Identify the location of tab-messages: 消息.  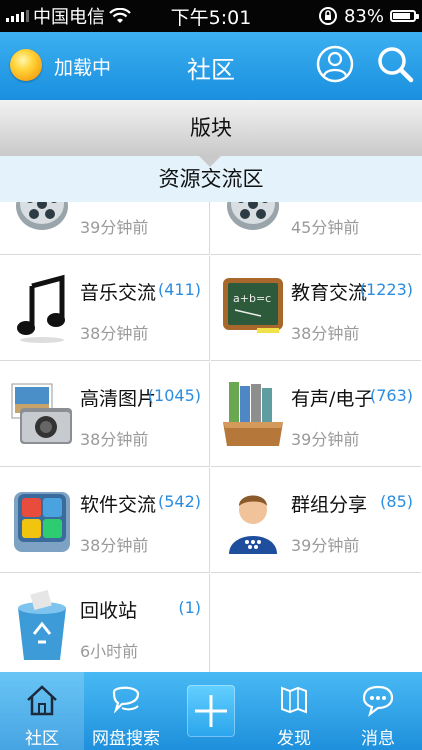
(378, 711).